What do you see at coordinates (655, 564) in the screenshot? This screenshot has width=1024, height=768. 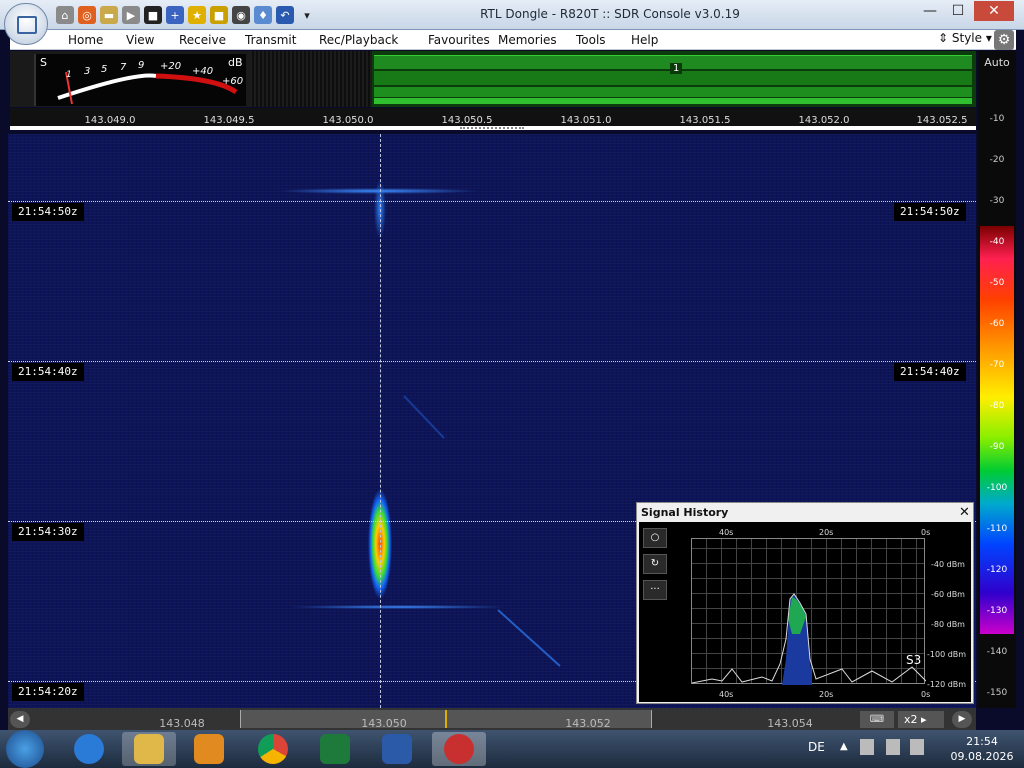 I see `refresh-button: ↻` at bounding box center [655, 564].